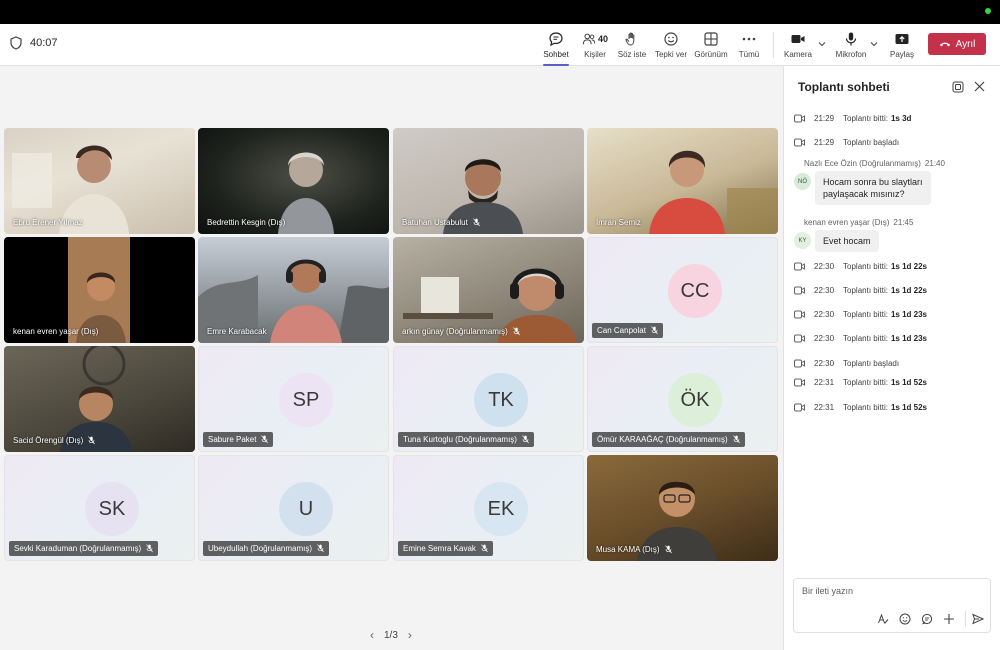  I want to click on participant-tile: TK Tuna Kurtoglu (Doğrulanmamış), so click(488, 399).